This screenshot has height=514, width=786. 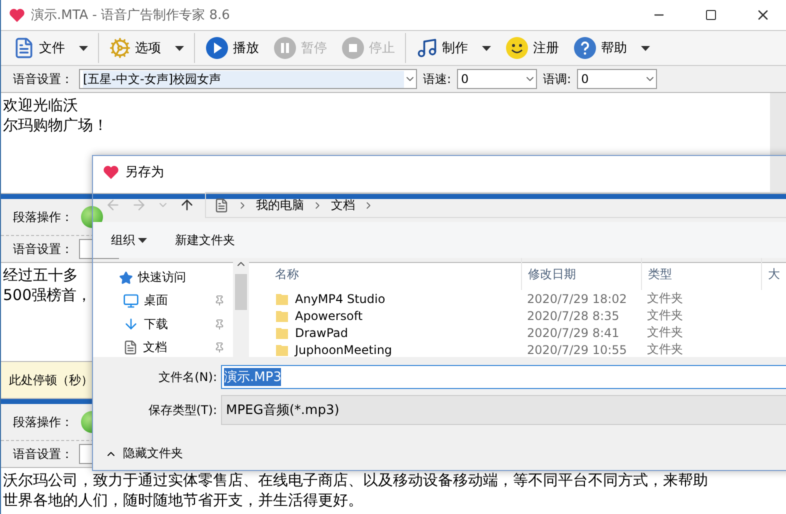 I want to click on toolbar-button: 注册, so click(x=532, y=48).